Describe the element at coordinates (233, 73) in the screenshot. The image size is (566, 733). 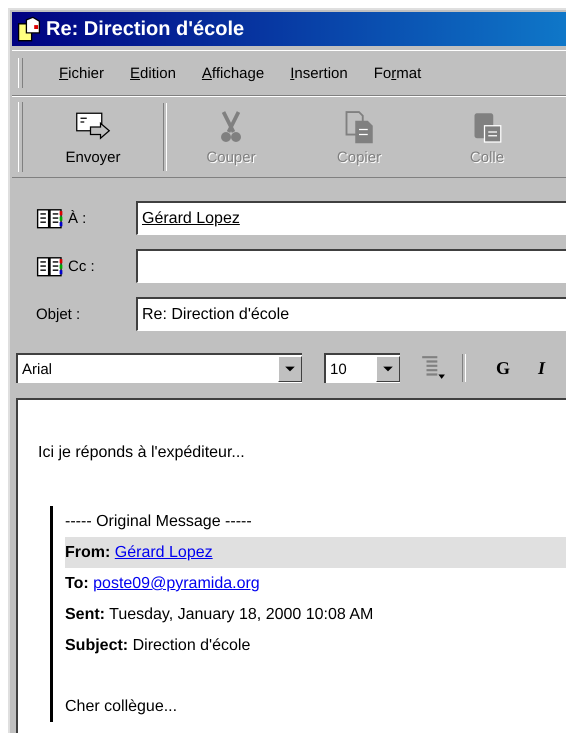
I see `menu-item: Affichage` at that location.